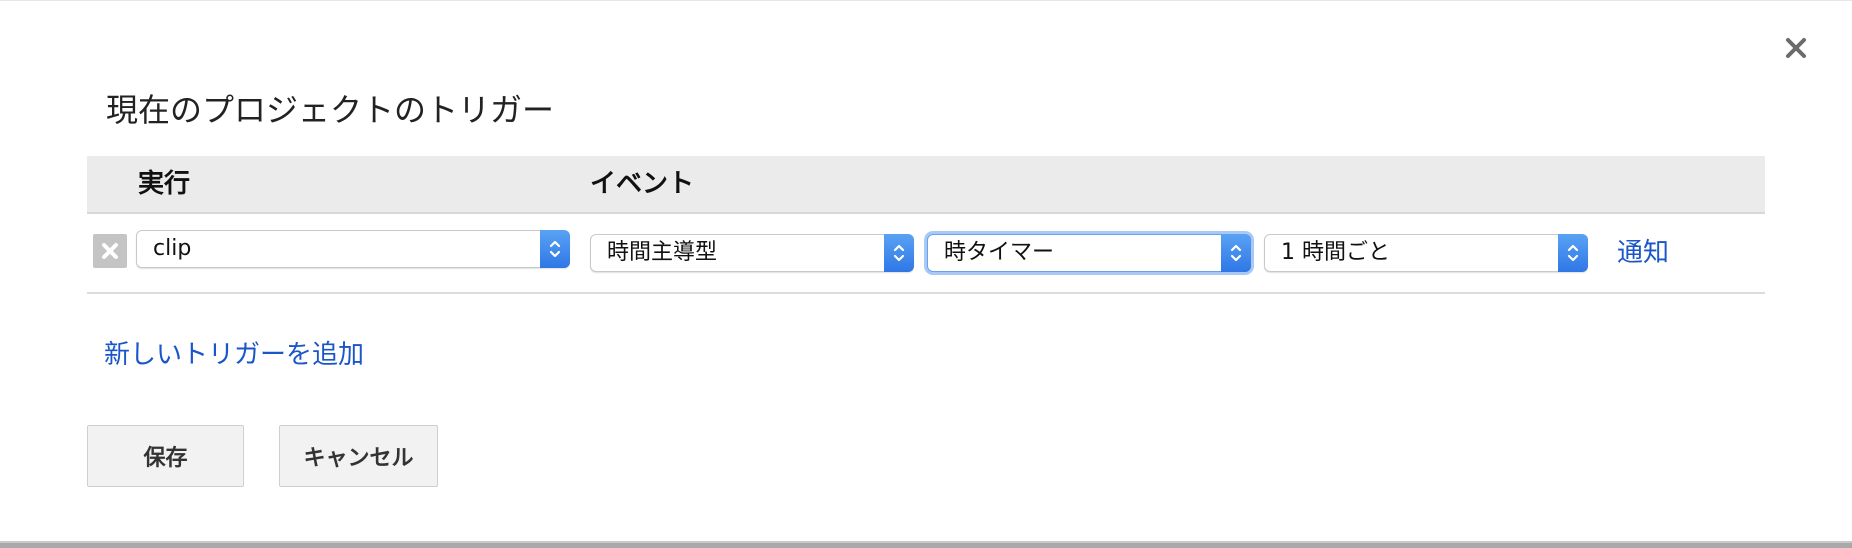 The image size is (1852, 548). Describe the element at coordinates (926, 185) in the screenshot. I see `table-header: 実行 イベント` at that location.